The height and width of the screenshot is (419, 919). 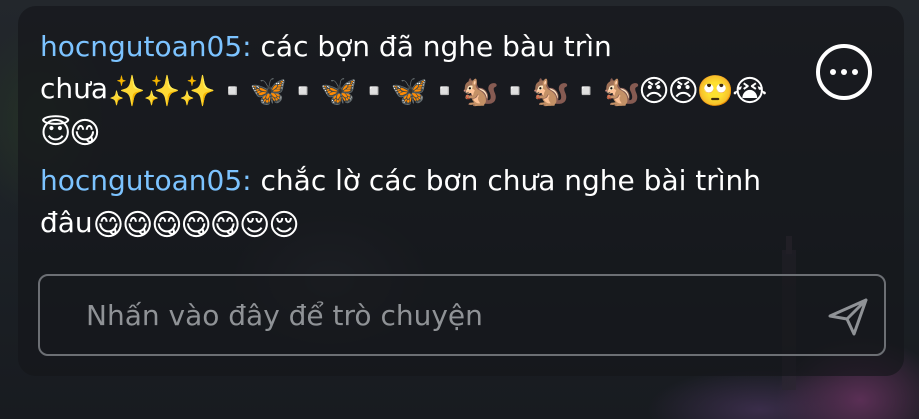 I want to click on more-options-icon, so click(x=844, y=72).